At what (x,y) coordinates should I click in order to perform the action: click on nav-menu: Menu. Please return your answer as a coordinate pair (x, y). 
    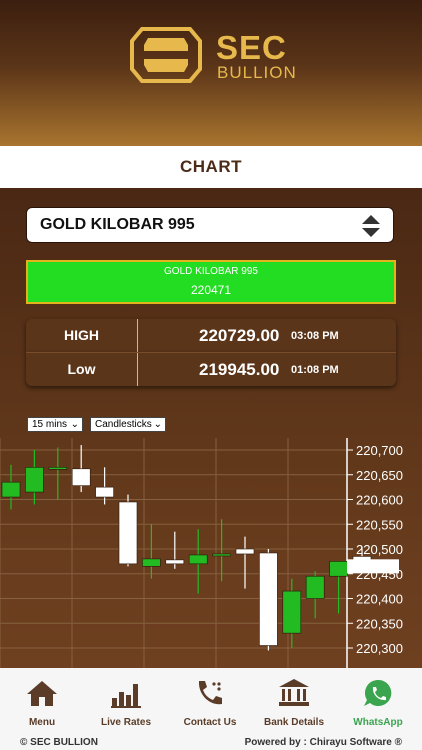
    Looking at the image, I should click on (42, 701).